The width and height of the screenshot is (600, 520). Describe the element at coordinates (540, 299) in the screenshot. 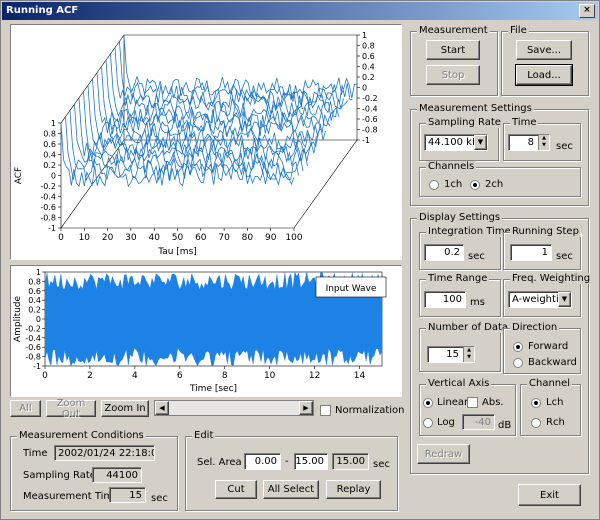

I see `freq-weighting-select: A-weighting ▼` at that location.